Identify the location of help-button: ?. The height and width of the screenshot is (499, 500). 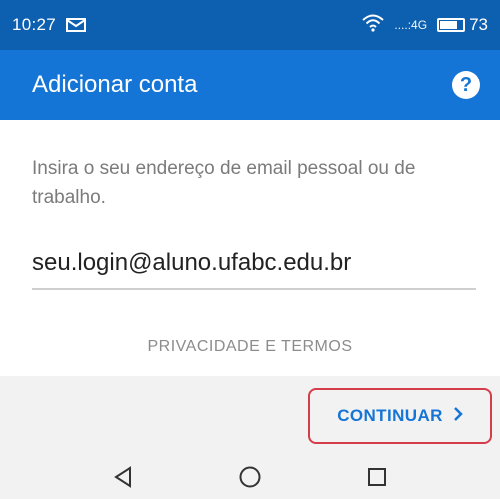
(466, 85).